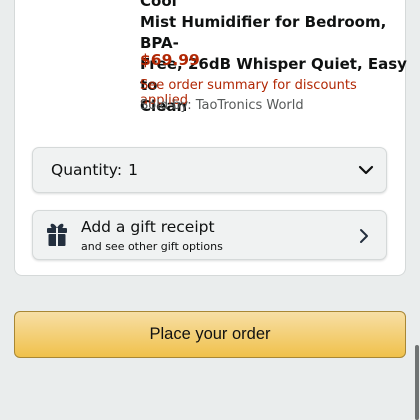 Image resolution: width=420 pixels, height=420 pixels. I want to click on product-price: $69.99, so click(170, 60).